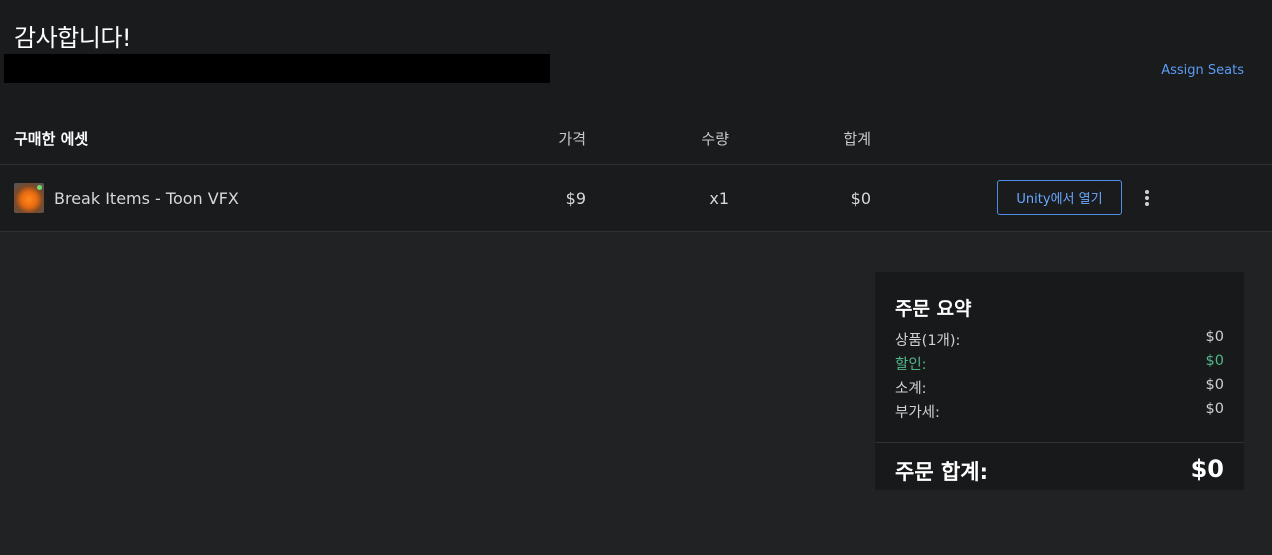  What do you see at coordinates (636, 141) in the screenshot?
I see `table-header: 구매한 에셋 가격 수량 합계` at bounding box center [636, 141].